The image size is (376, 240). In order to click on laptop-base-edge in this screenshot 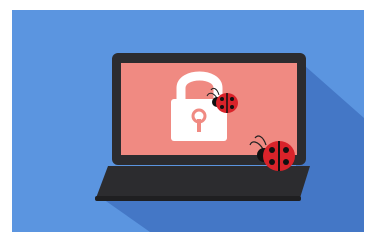, I will do `click(198, 198)`.